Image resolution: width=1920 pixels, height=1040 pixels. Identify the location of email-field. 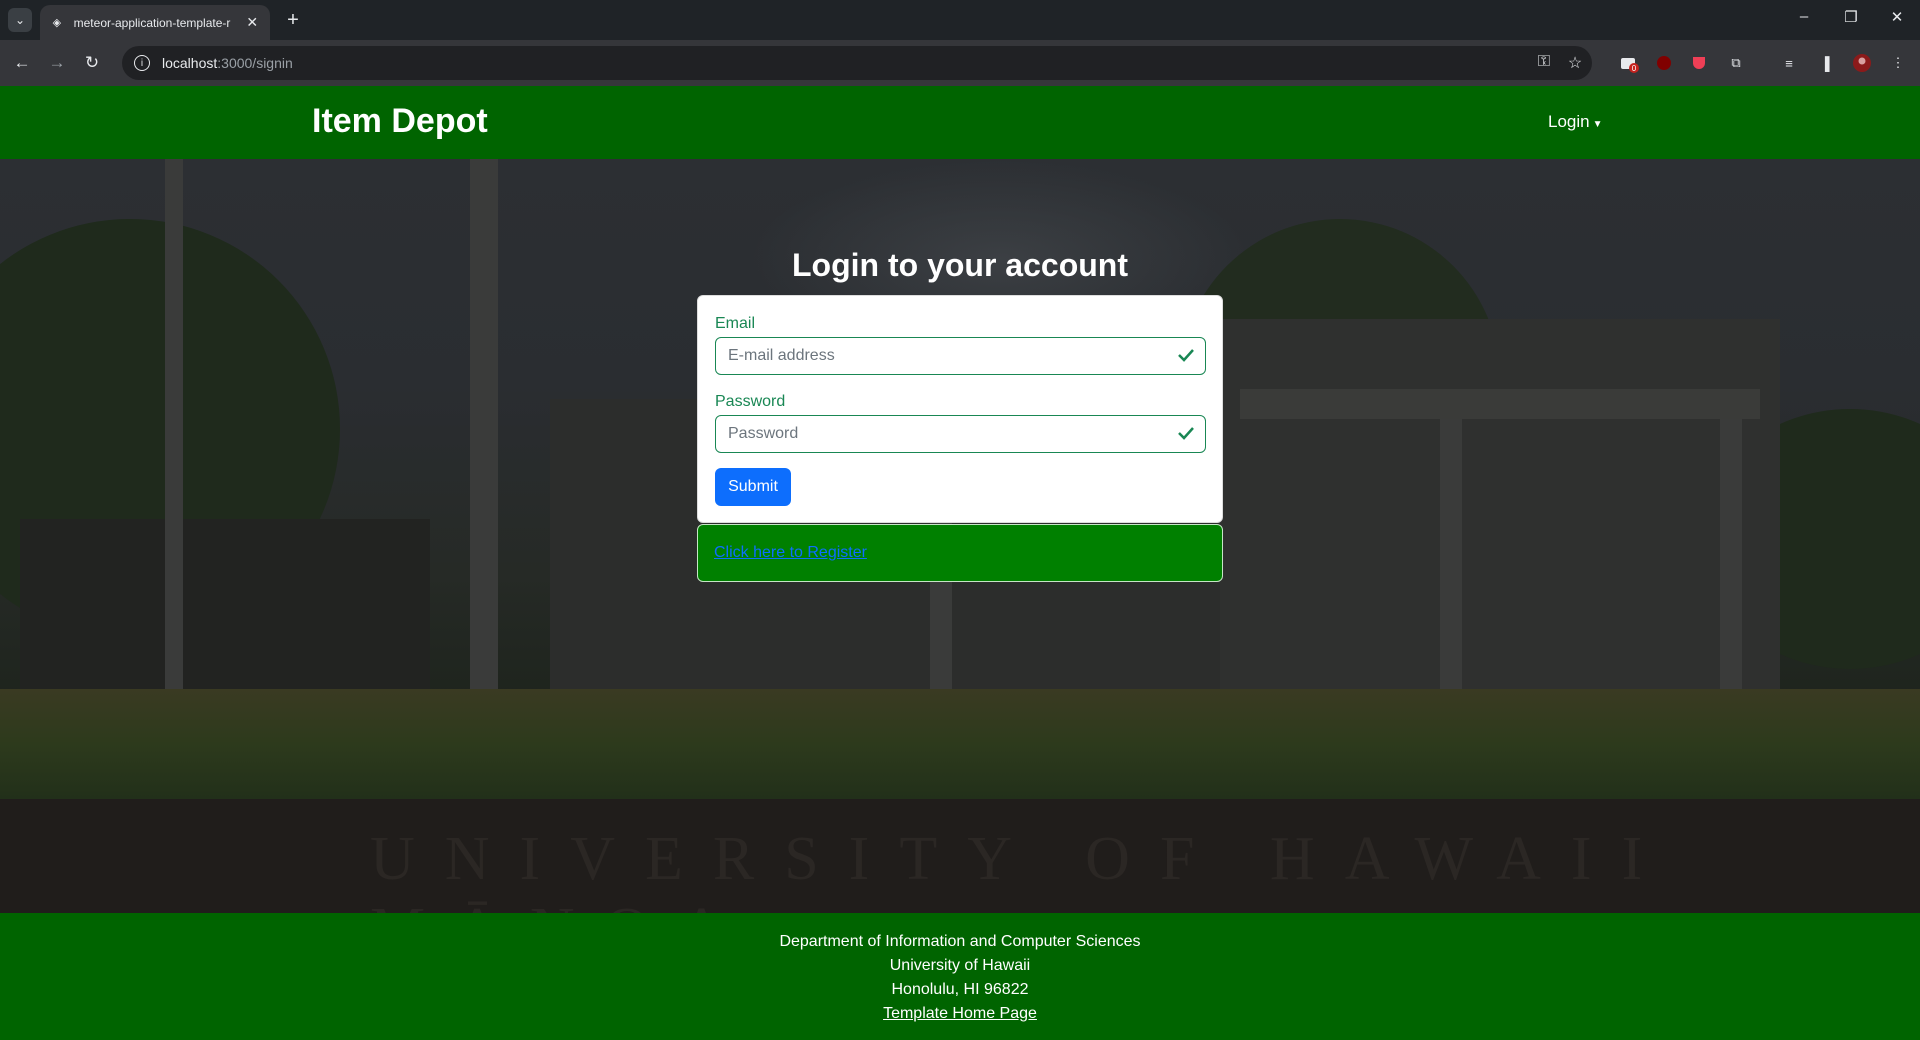
(960, 356).